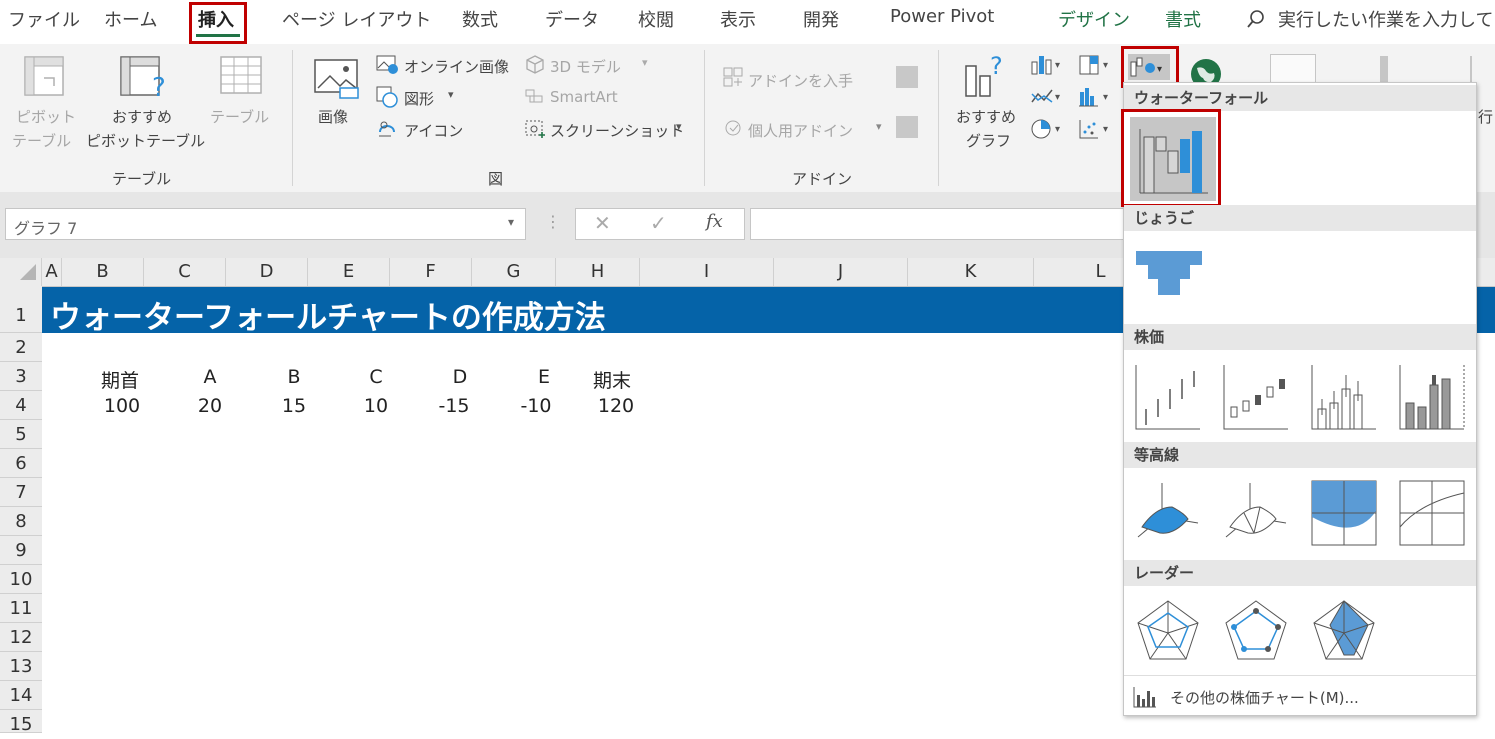 The width and height of the screenshot is (1495, 739). I want to click on row-header: 11, so click(21, 608).